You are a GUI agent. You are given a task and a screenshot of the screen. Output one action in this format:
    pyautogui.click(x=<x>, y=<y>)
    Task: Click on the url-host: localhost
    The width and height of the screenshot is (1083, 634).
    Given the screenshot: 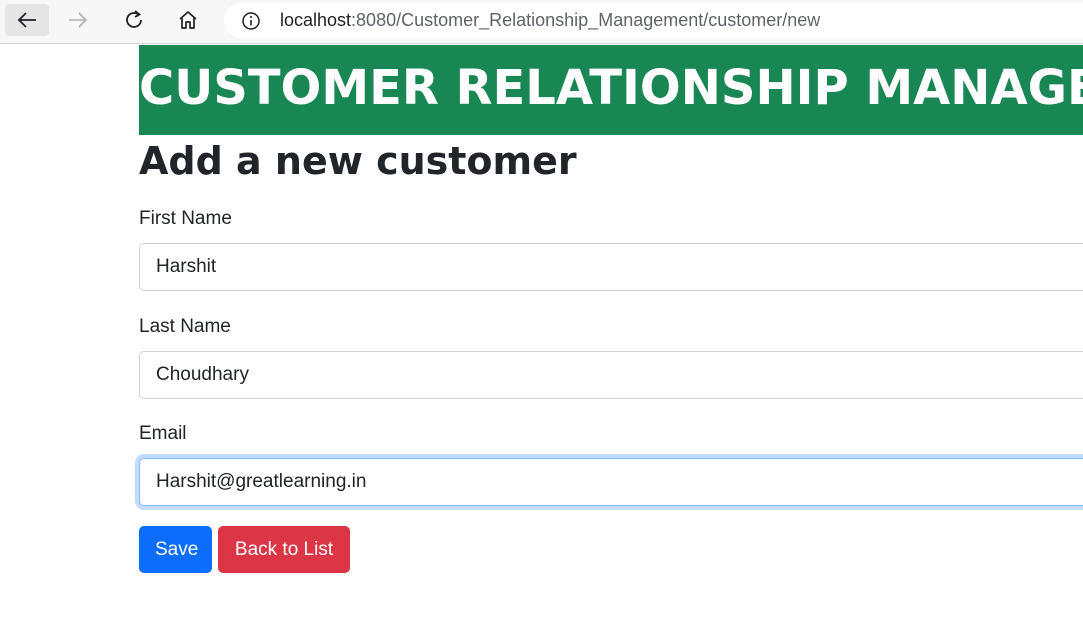 What is the action you would take?
    pyautogui.click(x=316, y=20)
    